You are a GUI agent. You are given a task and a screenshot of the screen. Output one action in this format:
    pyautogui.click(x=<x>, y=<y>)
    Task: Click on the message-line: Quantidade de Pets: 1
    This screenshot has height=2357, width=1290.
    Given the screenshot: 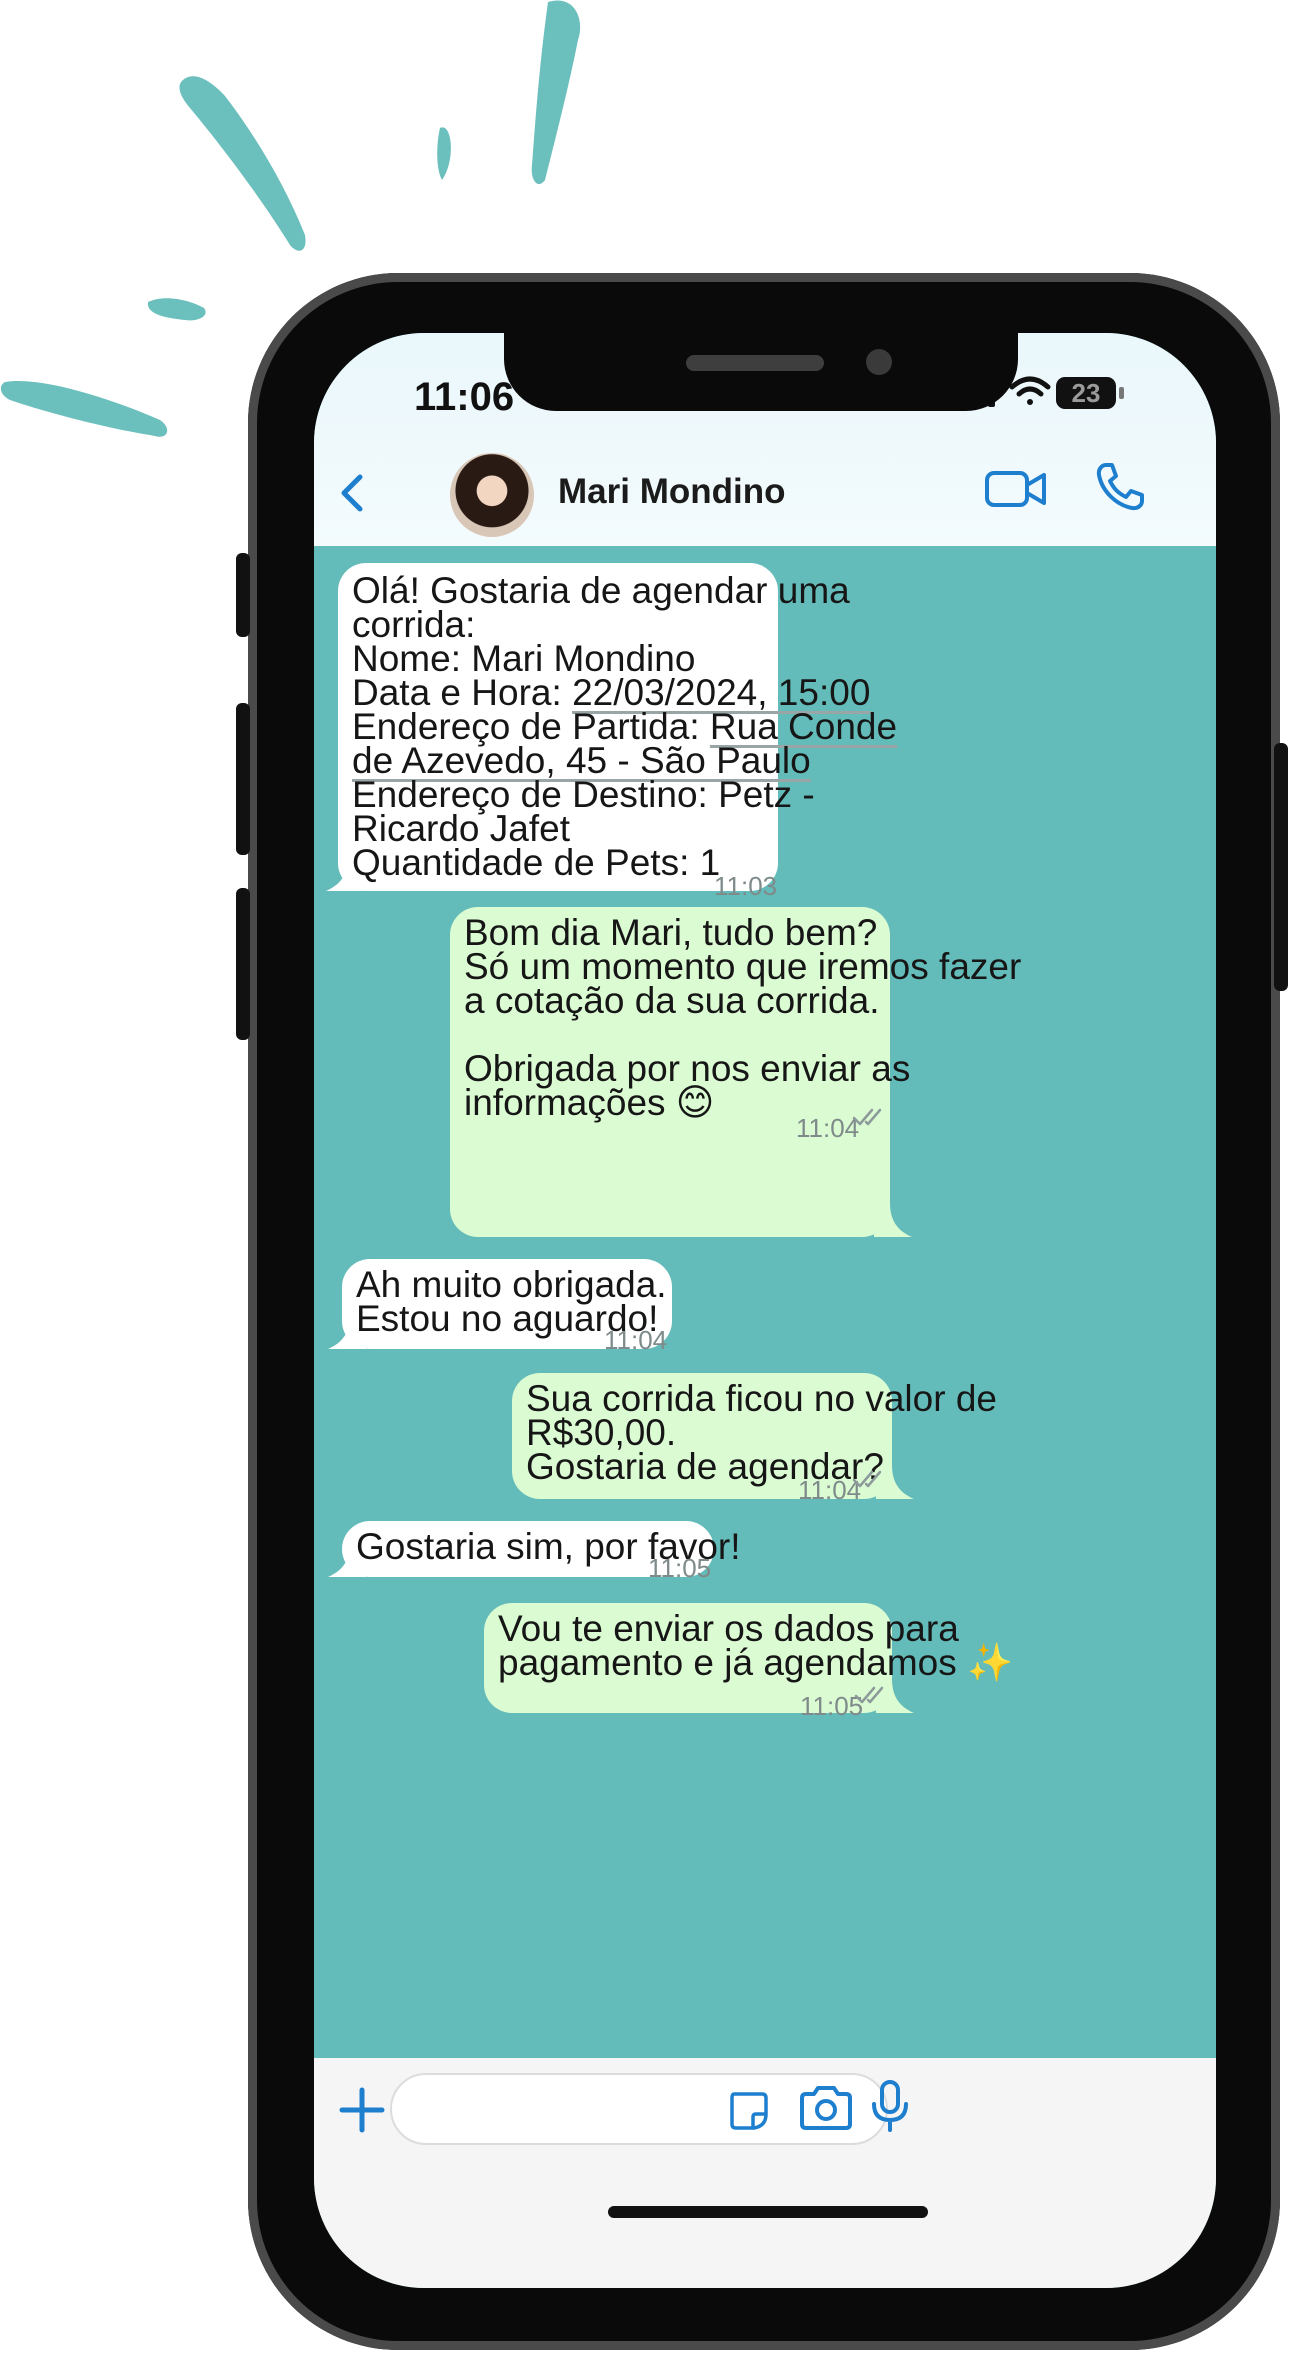 What is the action you would take?
    pyautogui.click(x=536, y=862)
    